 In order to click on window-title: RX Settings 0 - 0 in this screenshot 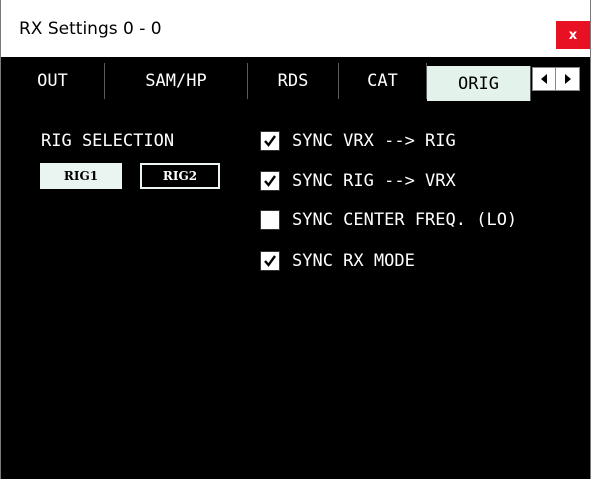, I will do `click(90, 29)`.